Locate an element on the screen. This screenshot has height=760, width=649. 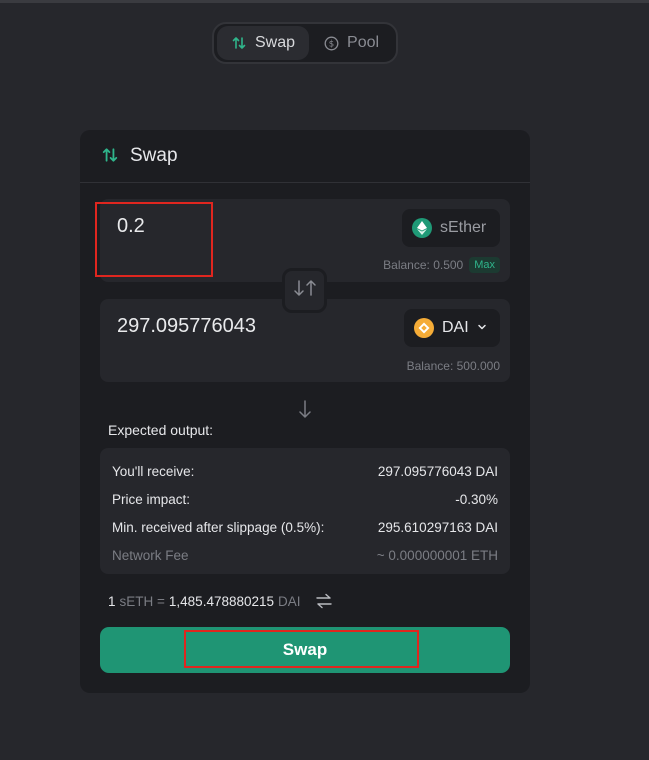
invert-rate-icon is located at coordinates (324, 601).